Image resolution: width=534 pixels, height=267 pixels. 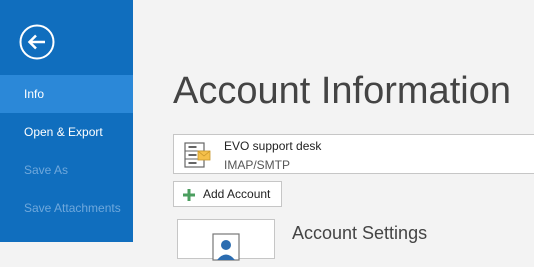 I want to click on add-account-button: Add Account, so click(x=227, y=194).